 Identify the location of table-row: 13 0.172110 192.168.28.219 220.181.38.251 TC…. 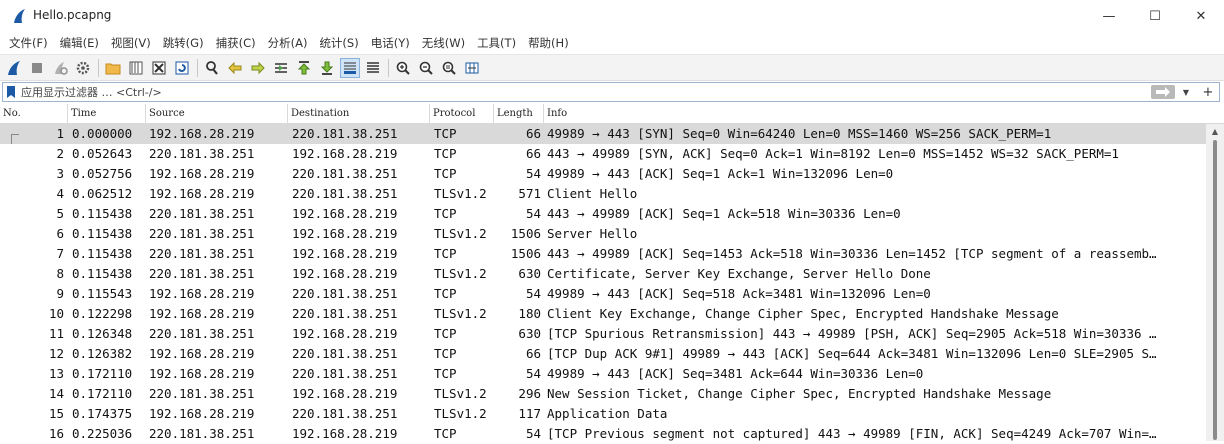
(603, 374).